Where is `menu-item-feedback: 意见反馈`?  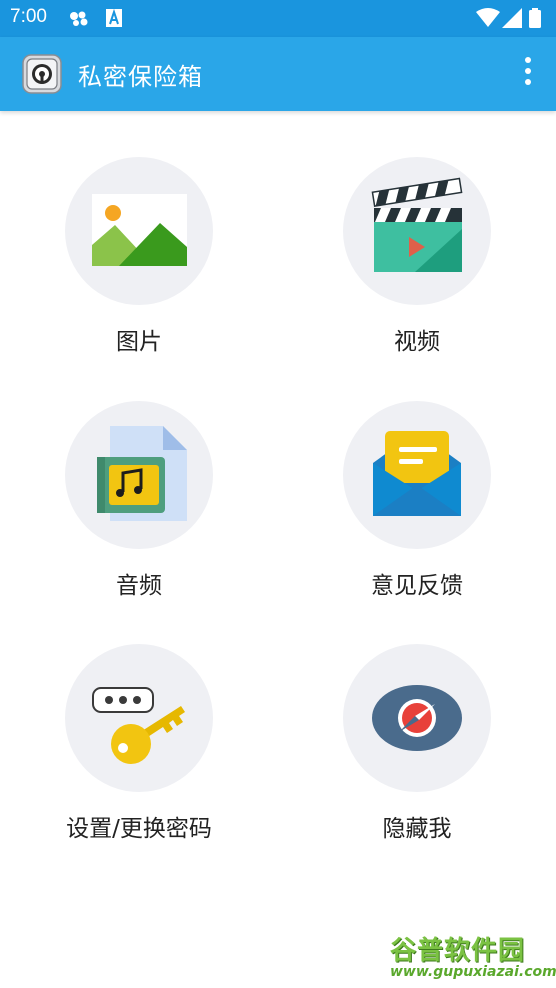 menu-item-feedback: 意见反馈 is located at coordinates (417, 511).